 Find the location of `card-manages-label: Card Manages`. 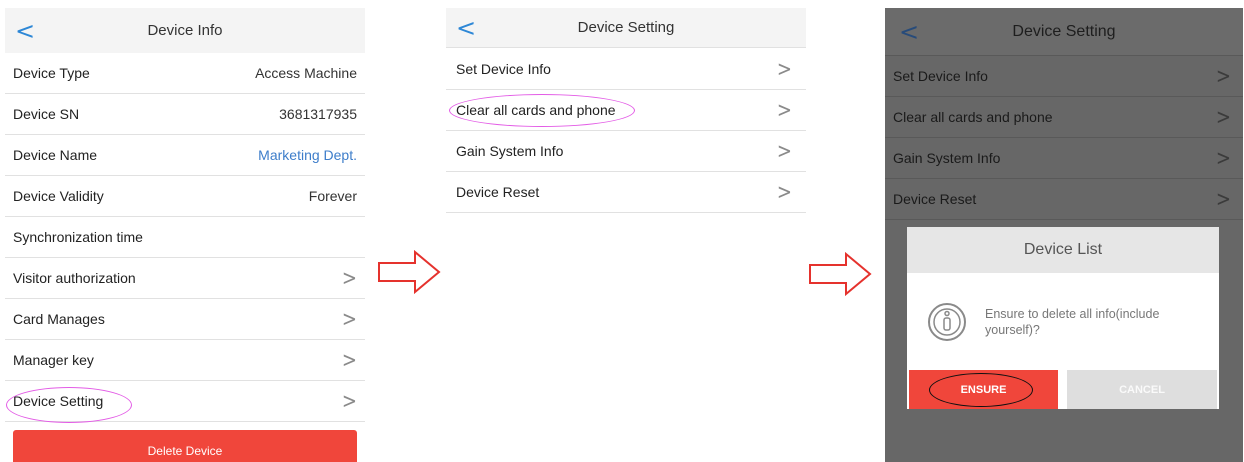

card-manages-label: Card Manages is located at coordinates (59, 319).